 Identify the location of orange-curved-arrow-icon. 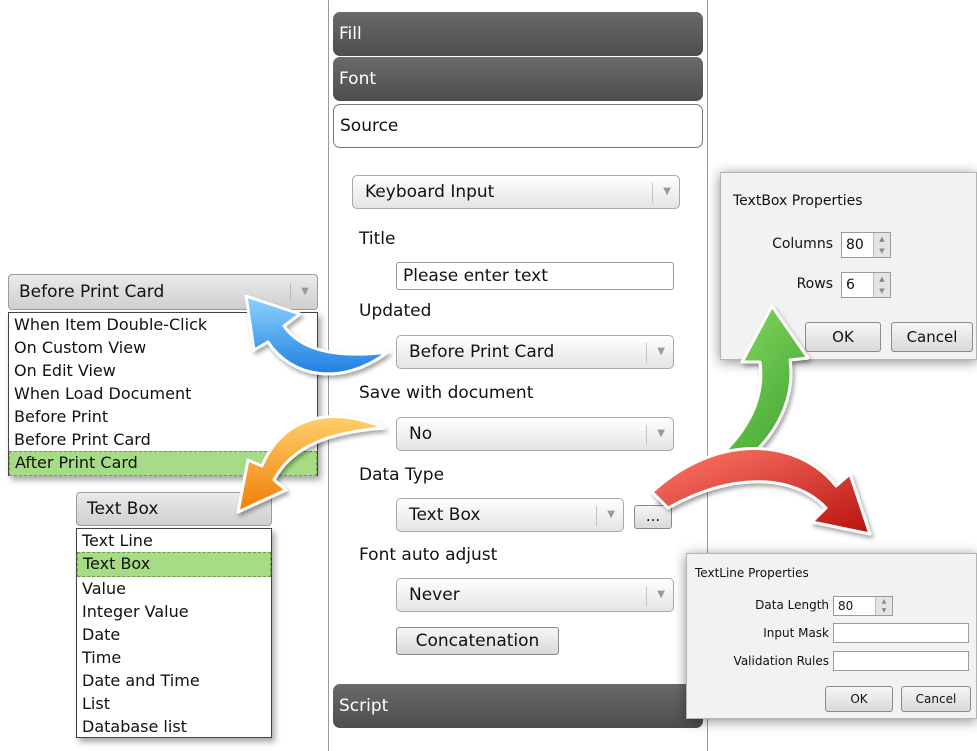
(311, 464).